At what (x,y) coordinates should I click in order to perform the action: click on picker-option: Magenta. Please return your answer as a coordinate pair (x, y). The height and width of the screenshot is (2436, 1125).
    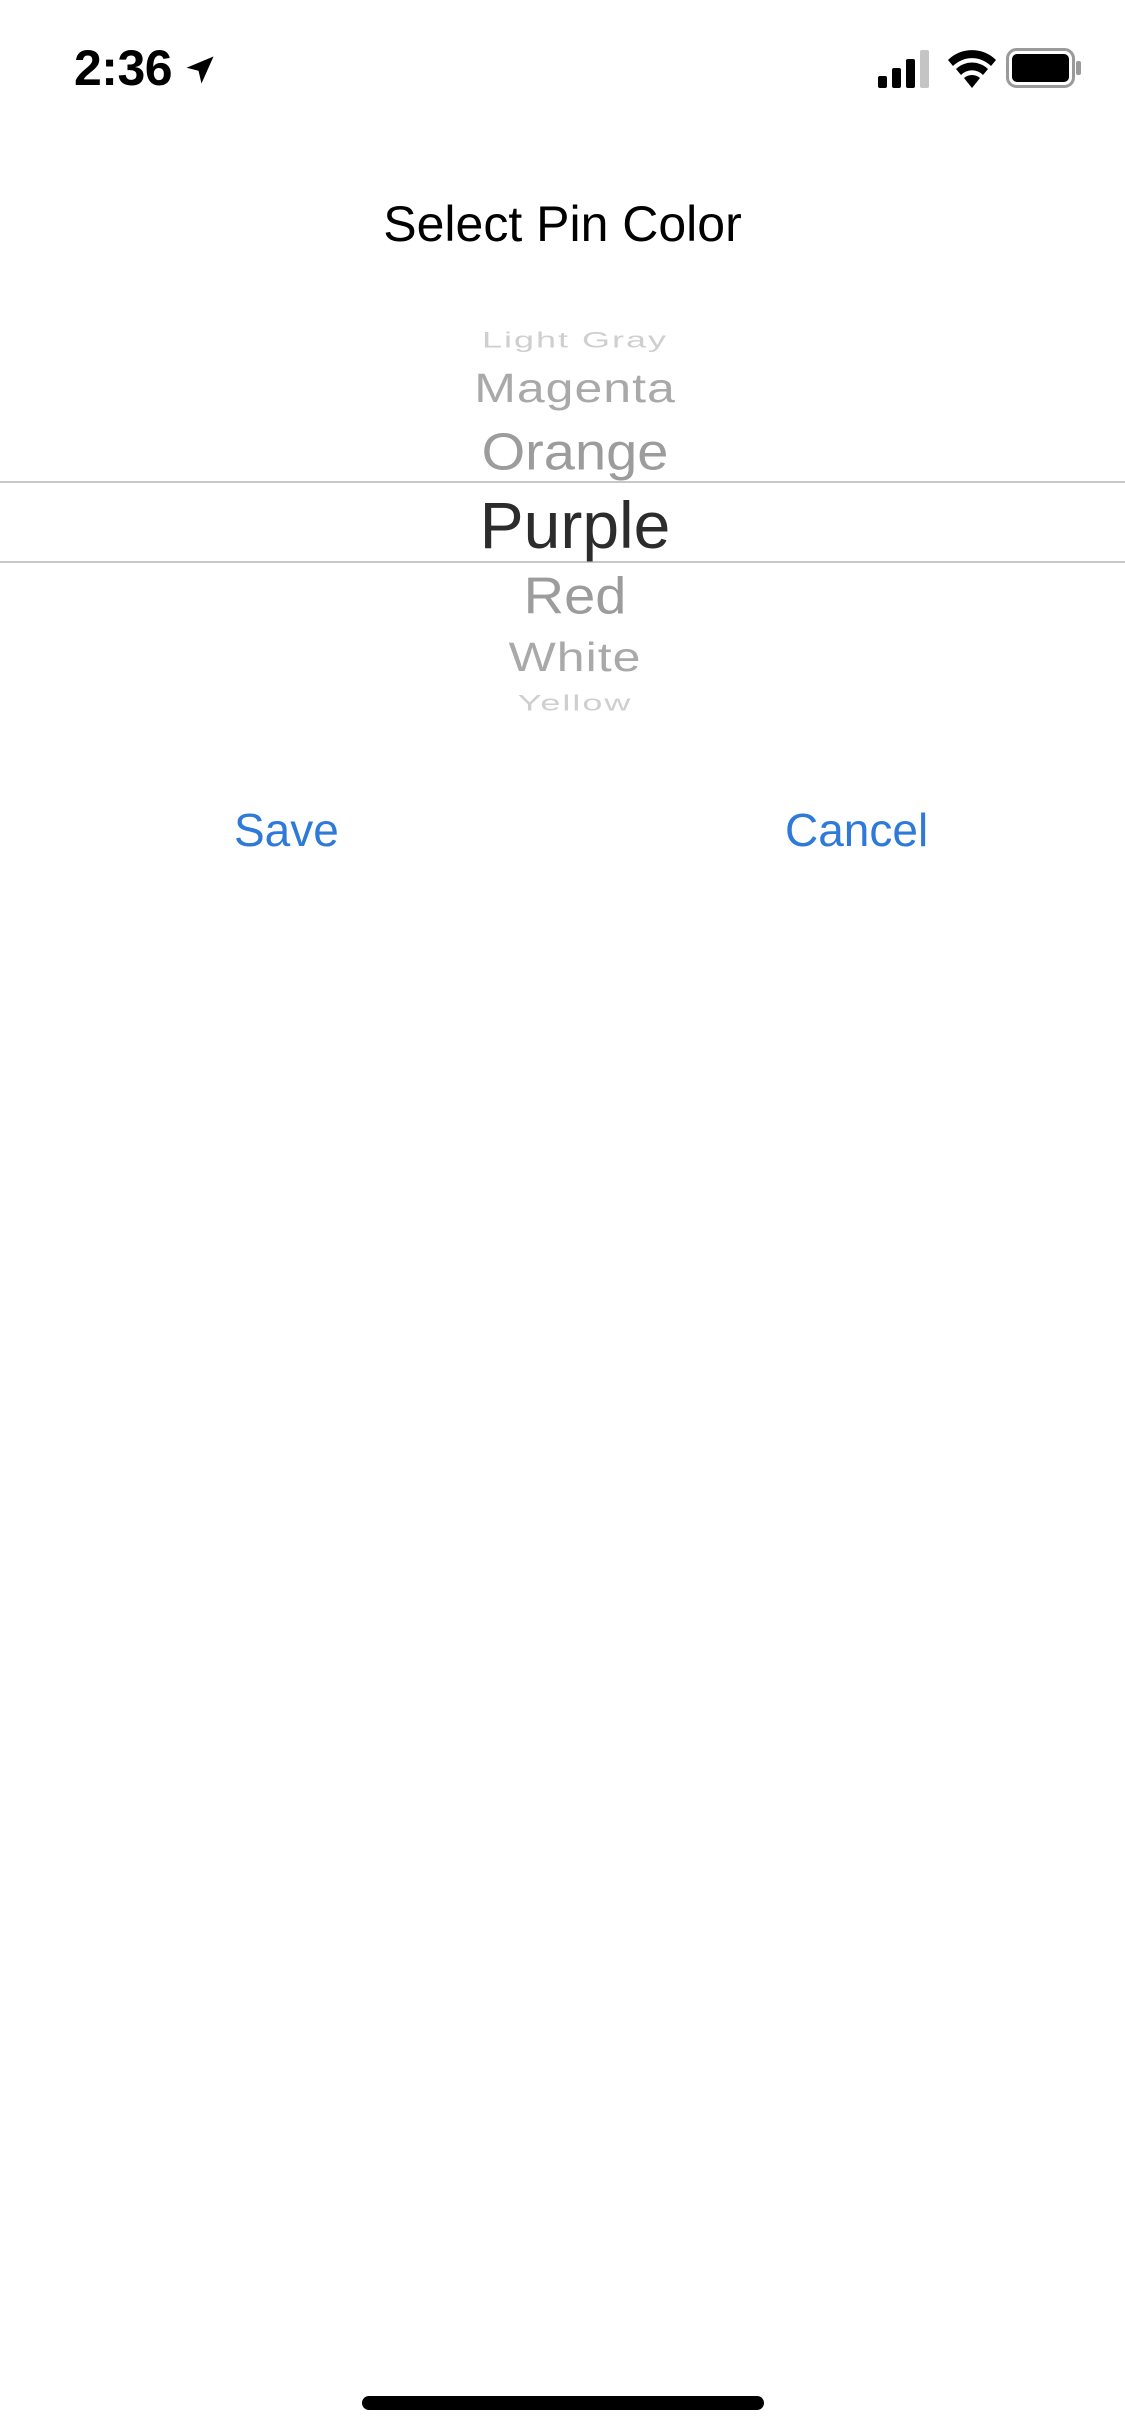
    Looking at the image, I should click on (562, 388).